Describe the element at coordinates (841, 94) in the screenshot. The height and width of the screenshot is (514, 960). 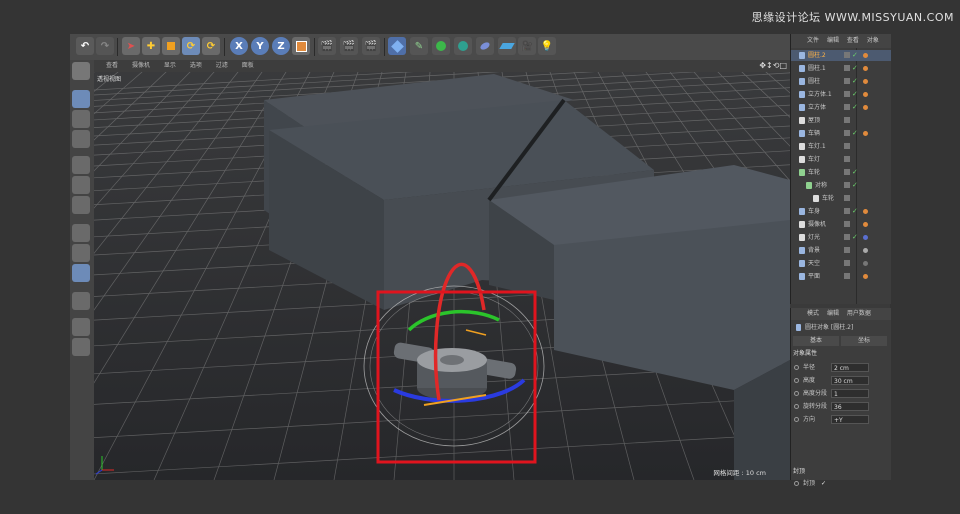
I see `object-row: 立方体.1 ✓` at that location.